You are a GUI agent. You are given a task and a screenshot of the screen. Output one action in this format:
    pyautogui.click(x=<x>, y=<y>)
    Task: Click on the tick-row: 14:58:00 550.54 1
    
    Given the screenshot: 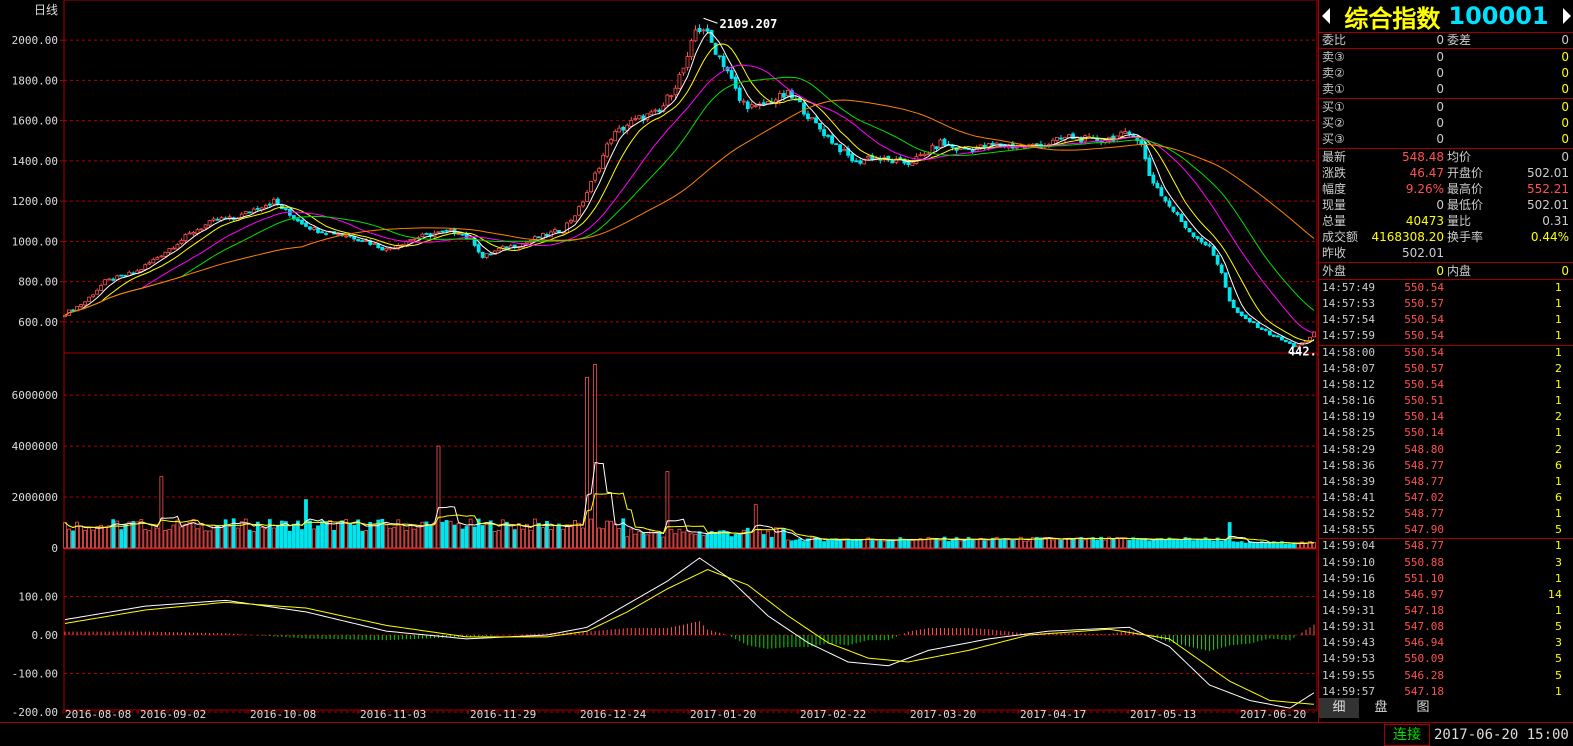 What is the action you would take?
    pyautogui.click(x=1446, y=353)
    